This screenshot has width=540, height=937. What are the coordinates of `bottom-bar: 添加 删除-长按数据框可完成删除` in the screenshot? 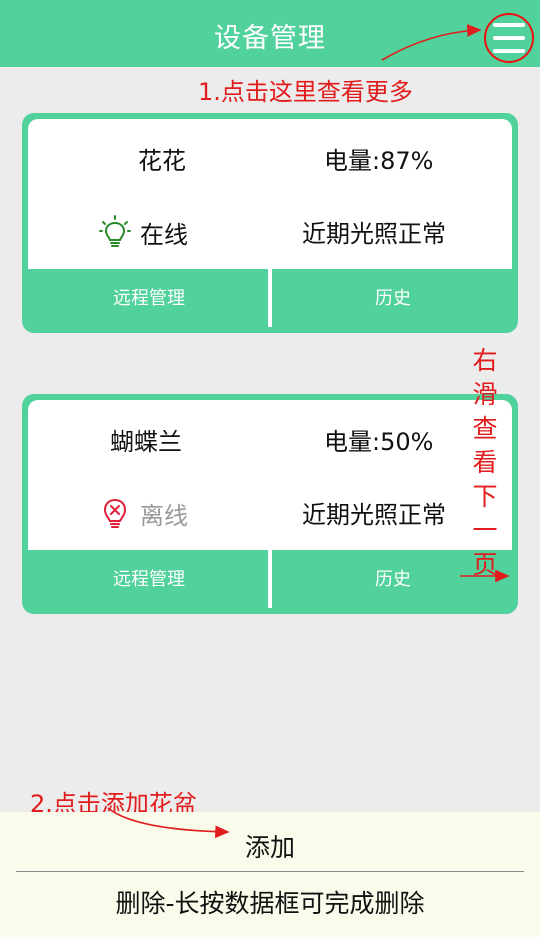 It's located at (270, 874).